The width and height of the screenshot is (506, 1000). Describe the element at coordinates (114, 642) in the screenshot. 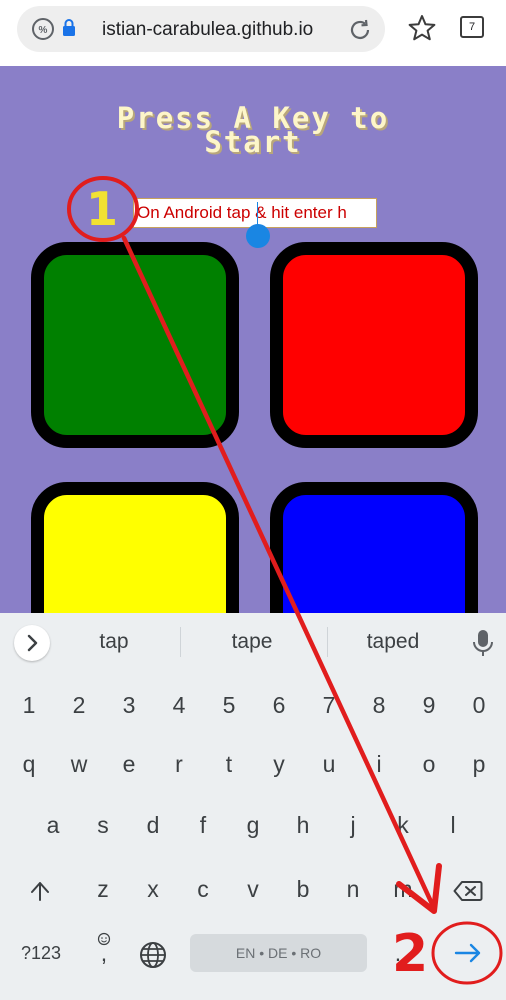

I see `suggestion-1: tap` at that location.